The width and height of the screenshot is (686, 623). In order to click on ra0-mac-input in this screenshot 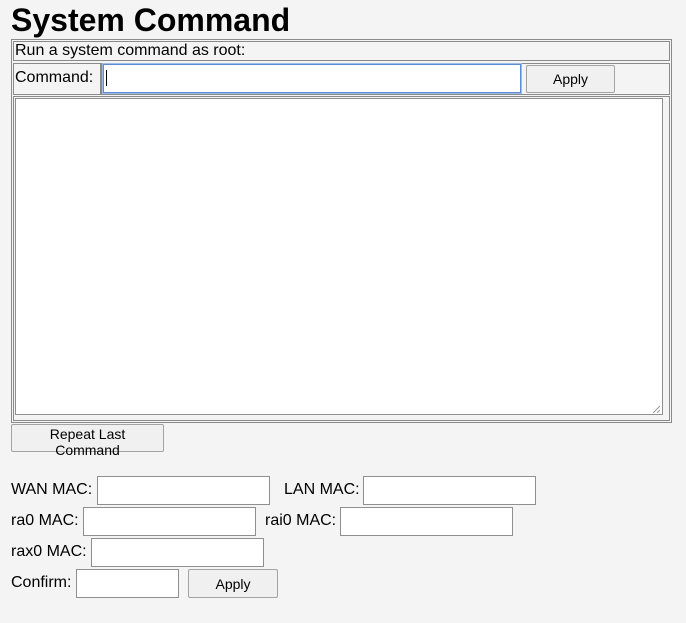, I will do `click(169, 521)`.